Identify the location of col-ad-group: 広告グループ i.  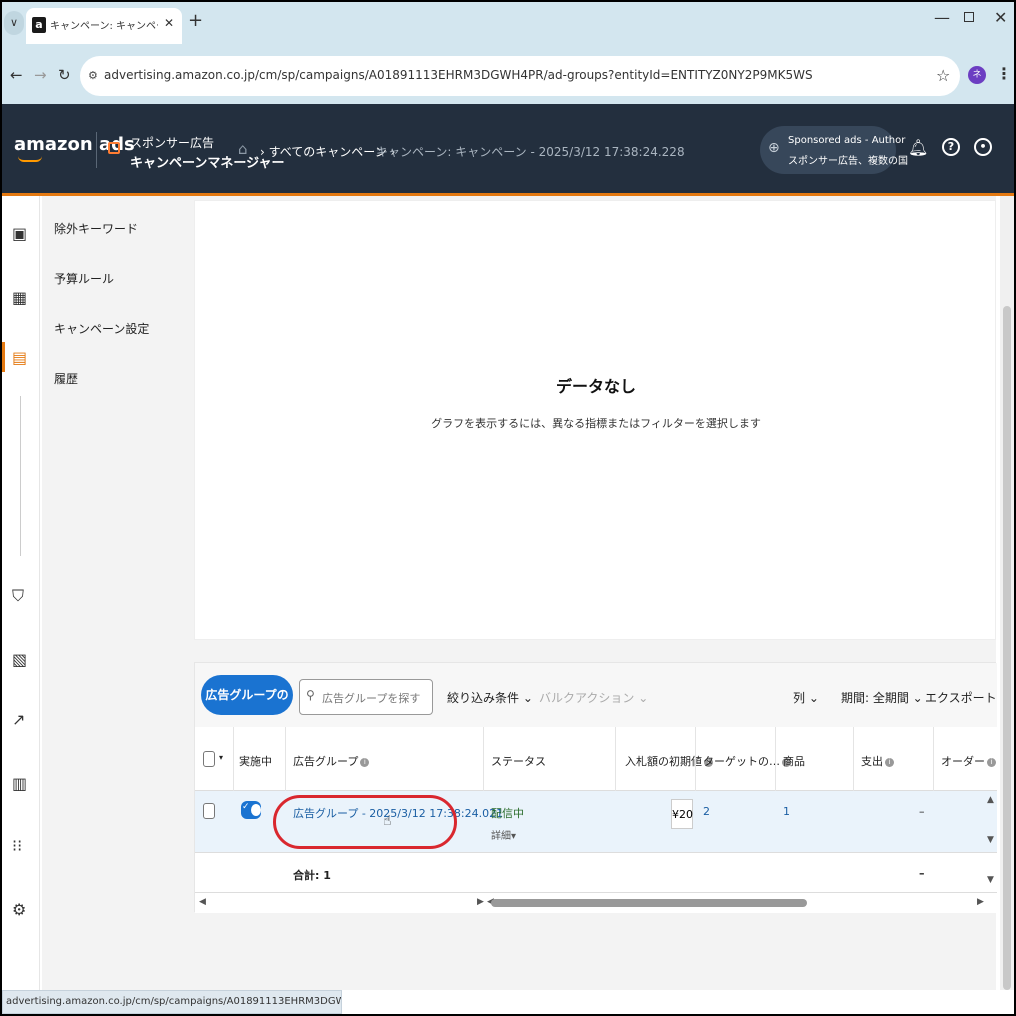
(331, 761).